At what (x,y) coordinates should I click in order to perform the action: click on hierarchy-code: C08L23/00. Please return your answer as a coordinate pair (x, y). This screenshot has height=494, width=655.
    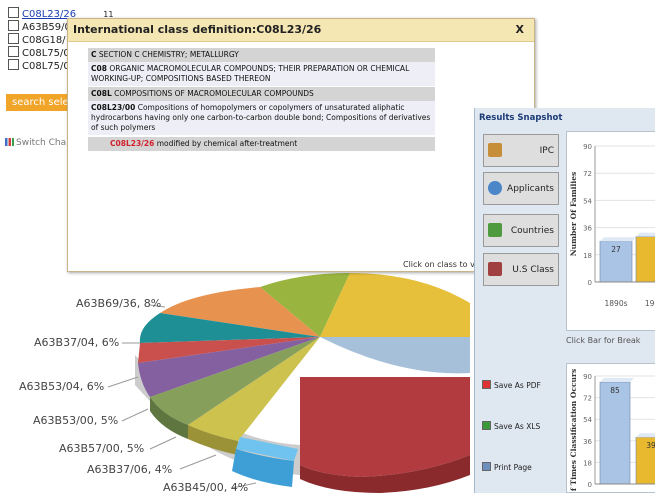
    Looking at the image, I should click on (113, 107).